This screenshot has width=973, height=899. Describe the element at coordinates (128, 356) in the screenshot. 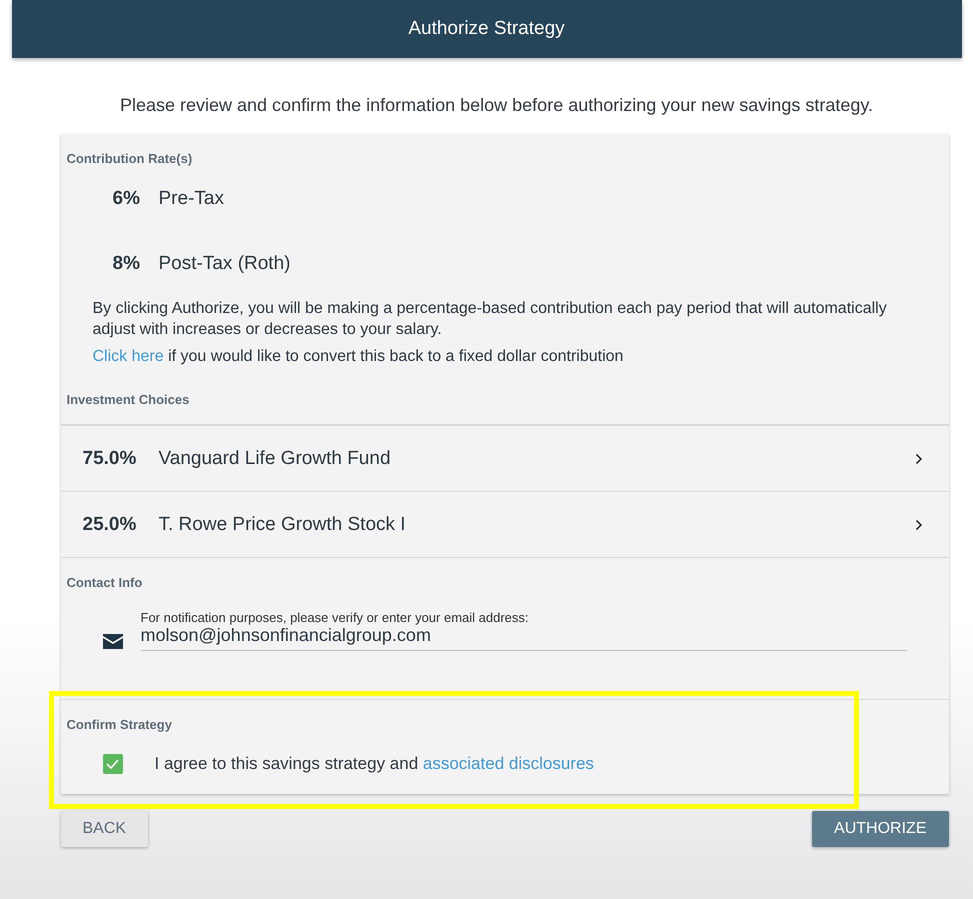

I see `click-here-link: Click here` at that location.